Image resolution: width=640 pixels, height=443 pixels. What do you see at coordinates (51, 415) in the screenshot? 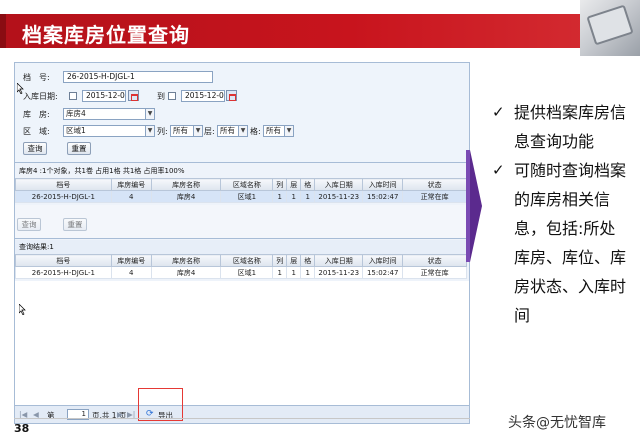
I see `page-prefix: 第` at bounding box center [51, 415].